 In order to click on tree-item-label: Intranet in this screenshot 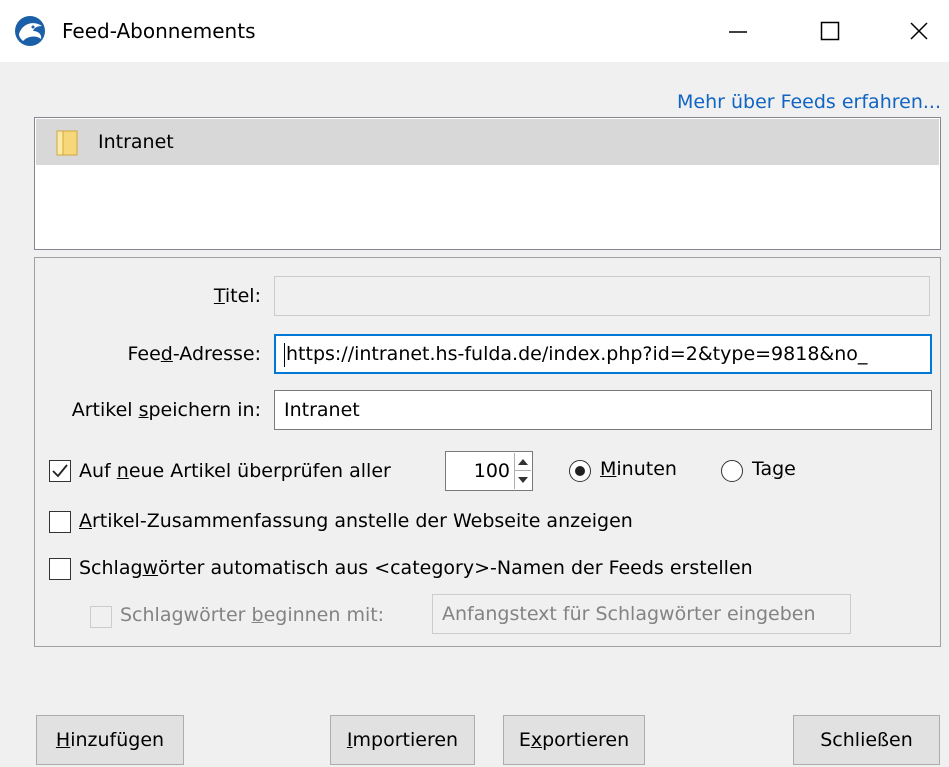, I will do `click(136, 142)`.